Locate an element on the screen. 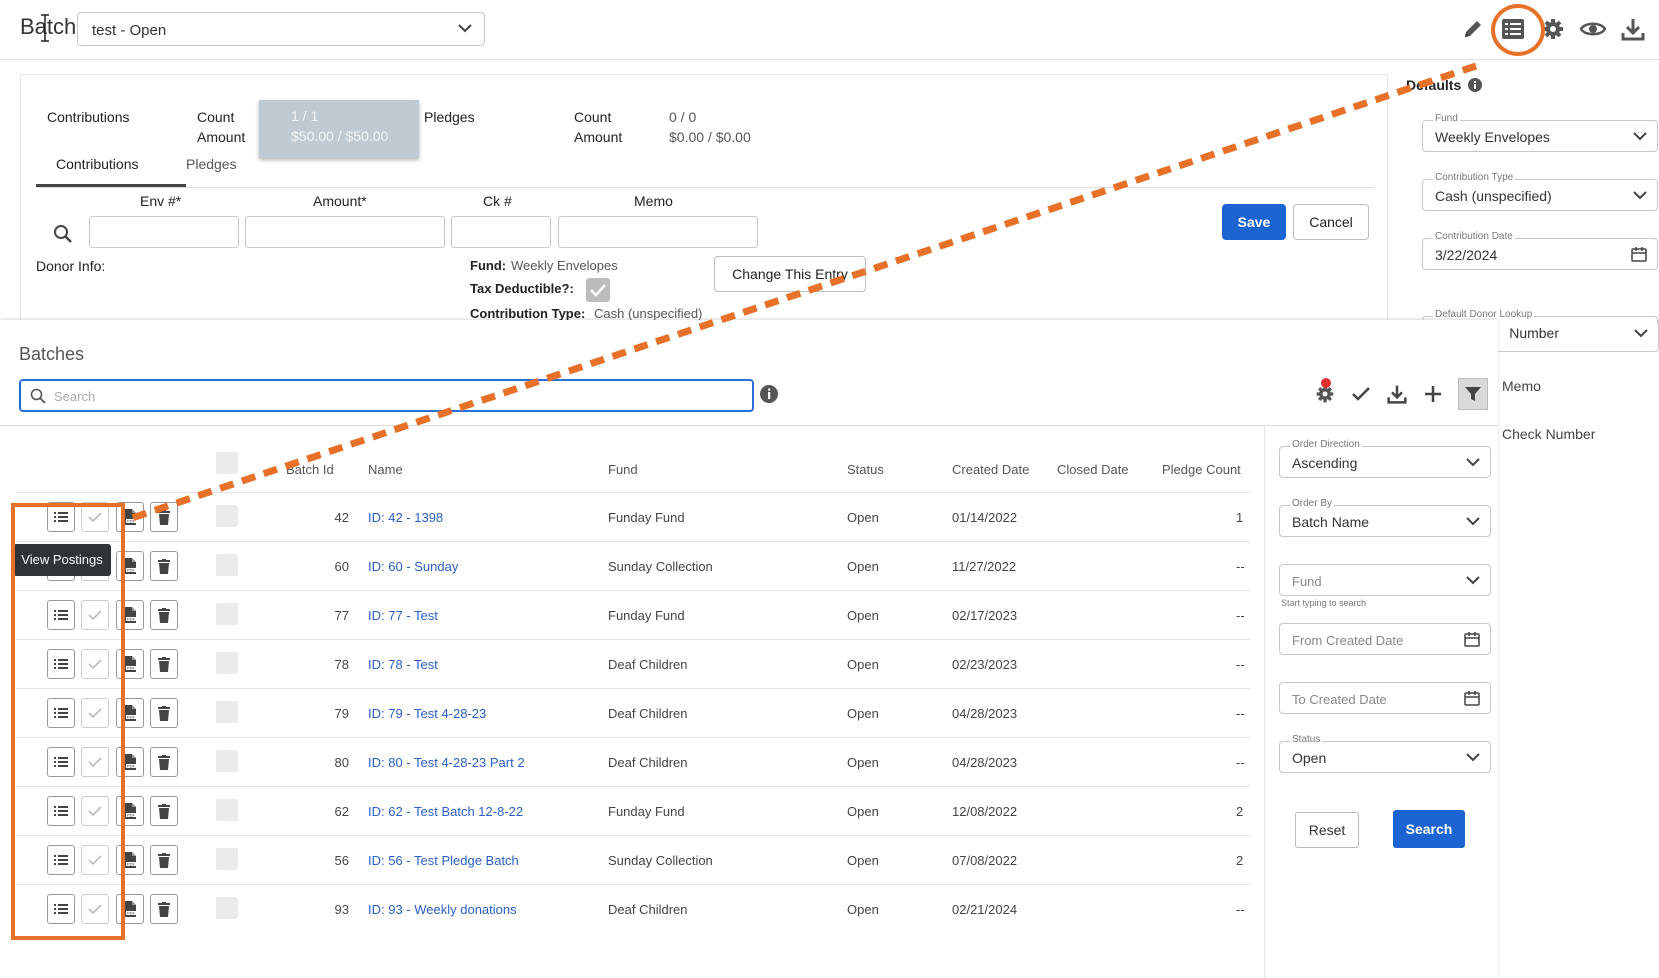  col-fund: Fund is located at coordinates (623, 469).